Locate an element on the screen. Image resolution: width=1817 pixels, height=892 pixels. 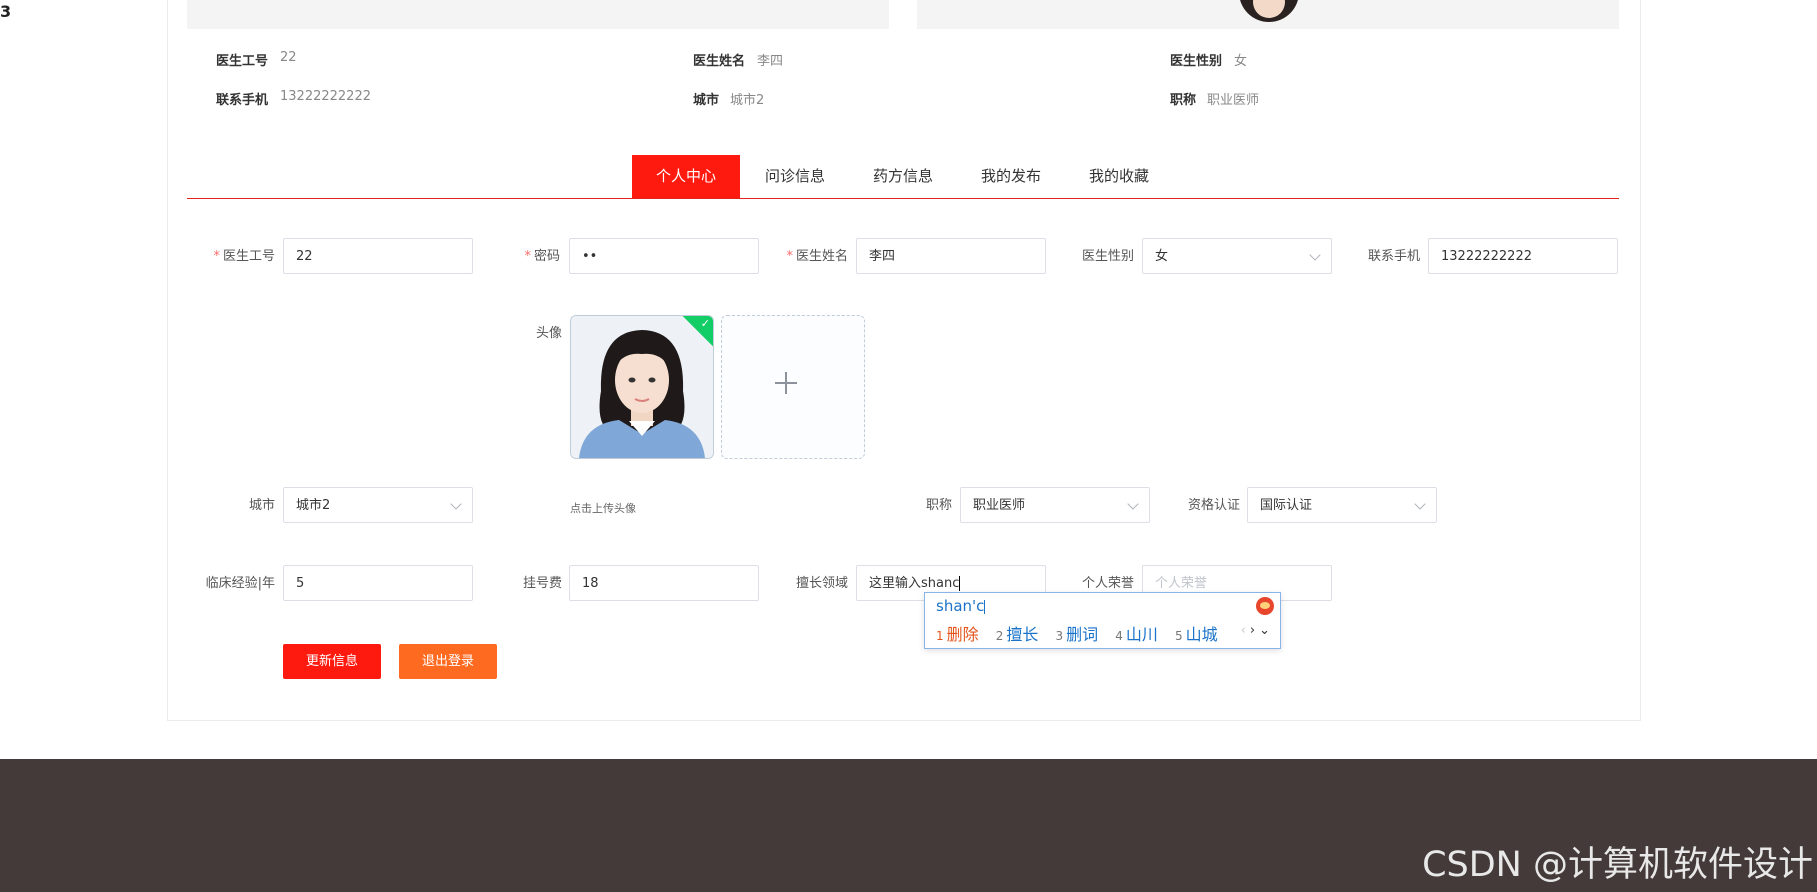
ime-candidates: 1 删除 2 擅长 3 删词 4 山川 5 山城 is located at coordinates (1083, 633).